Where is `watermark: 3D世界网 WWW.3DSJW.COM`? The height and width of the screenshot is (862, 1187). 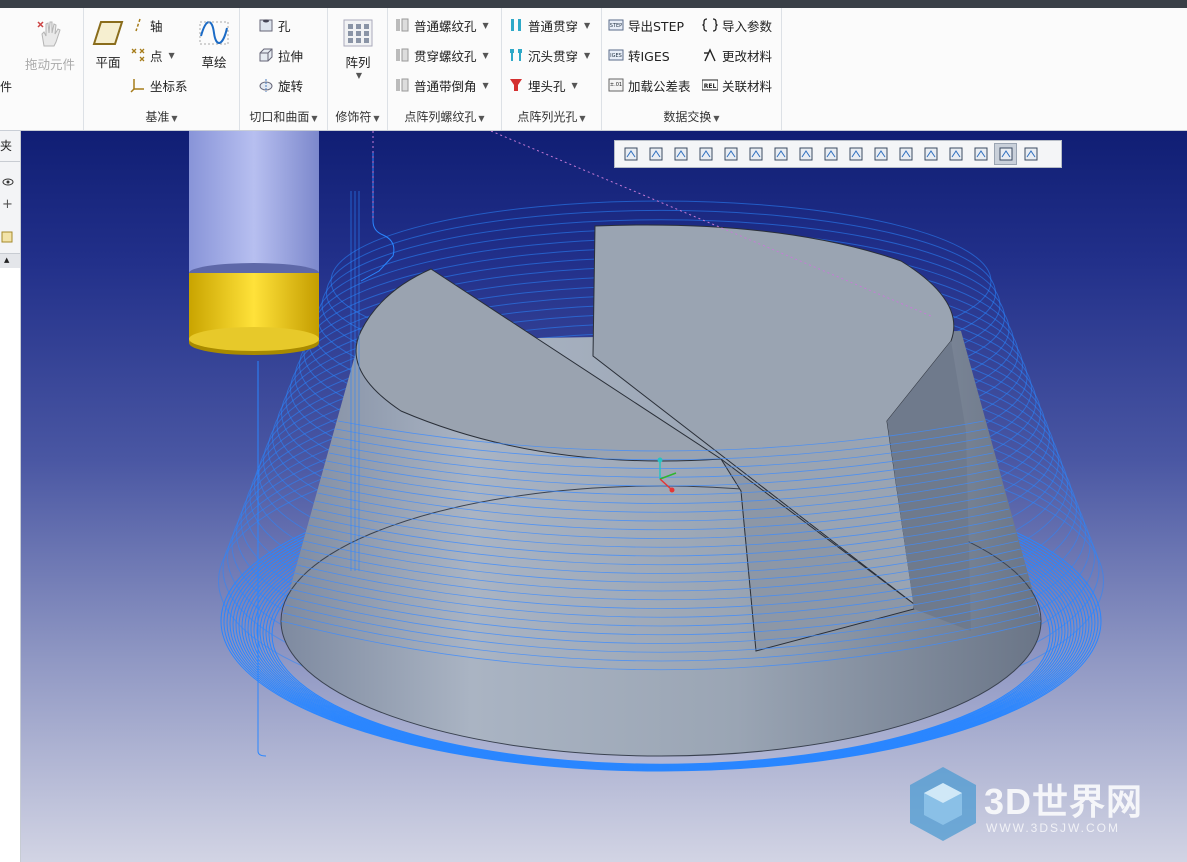
watermark: 3D世界网 WWW.3DSJW.COM is located at coordinates (1041, 805).